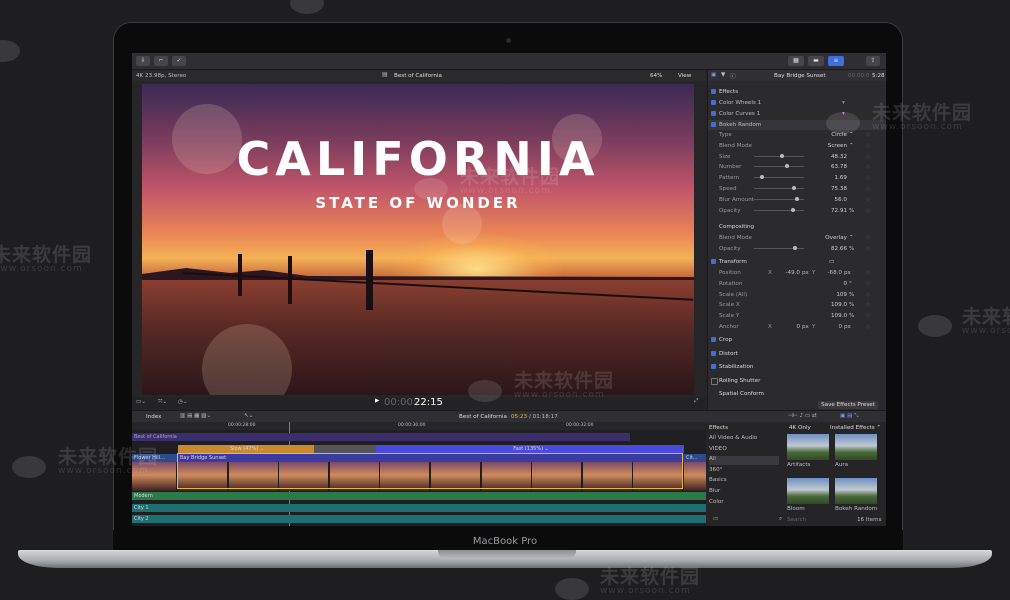  I want to click on param-row: Position X -49.0 px Y -68.0 px ◇, so click(797, 273).